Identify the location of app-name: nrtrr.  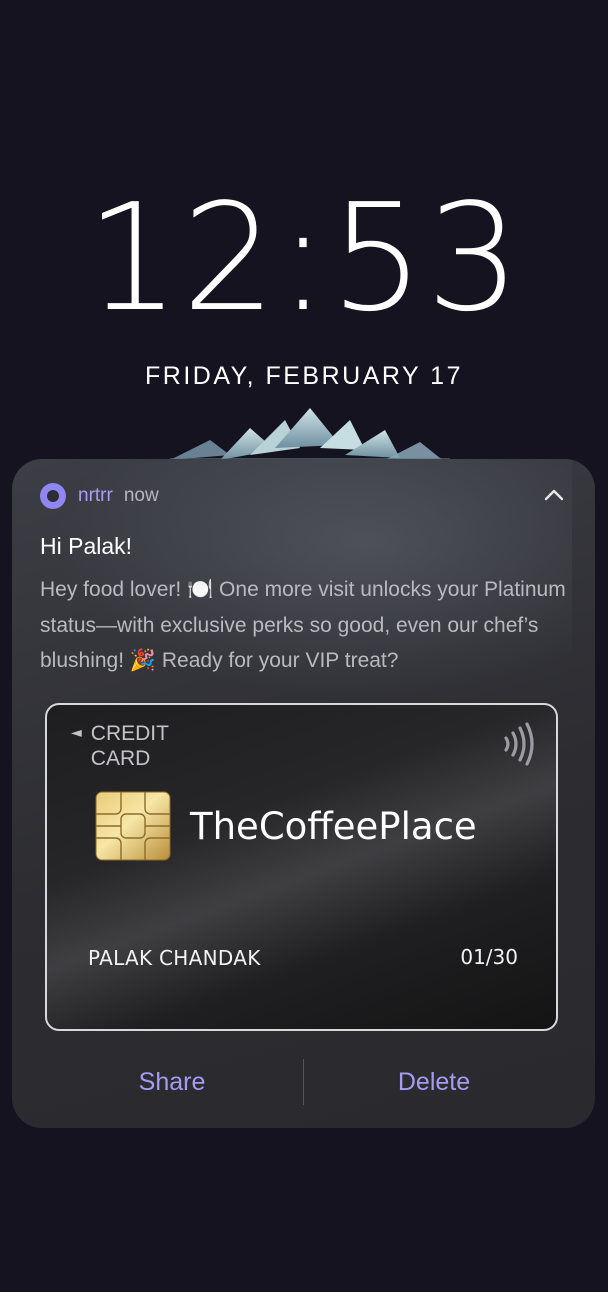
(95, 495).